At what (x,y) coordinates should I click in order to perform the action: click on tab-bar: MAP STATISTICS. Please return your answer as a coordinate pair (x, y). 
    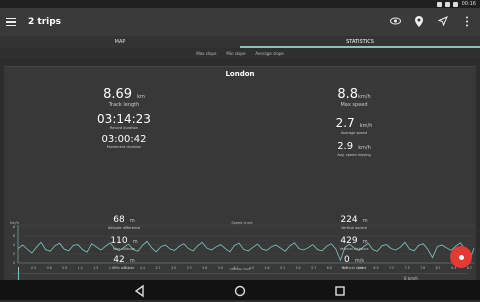
    Looking at the image, I should click on (240, 42).